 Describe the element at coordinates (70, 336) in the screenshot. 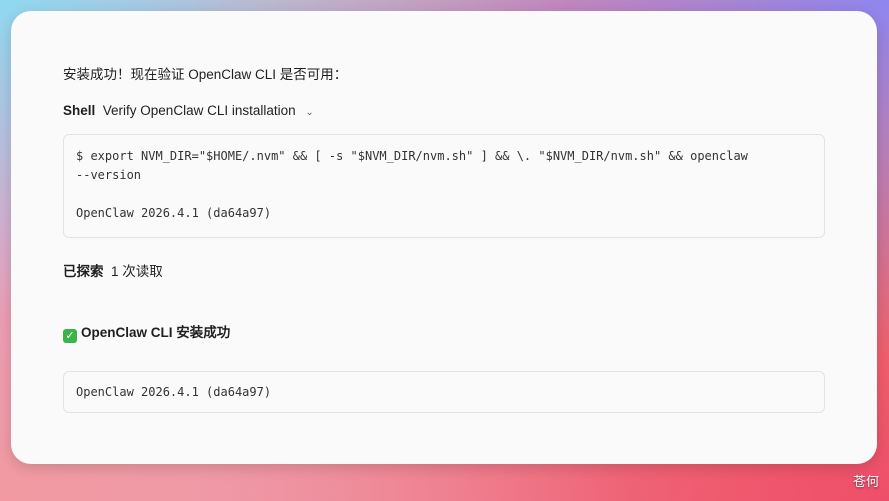

I see `check-icon: ✓` at that location.